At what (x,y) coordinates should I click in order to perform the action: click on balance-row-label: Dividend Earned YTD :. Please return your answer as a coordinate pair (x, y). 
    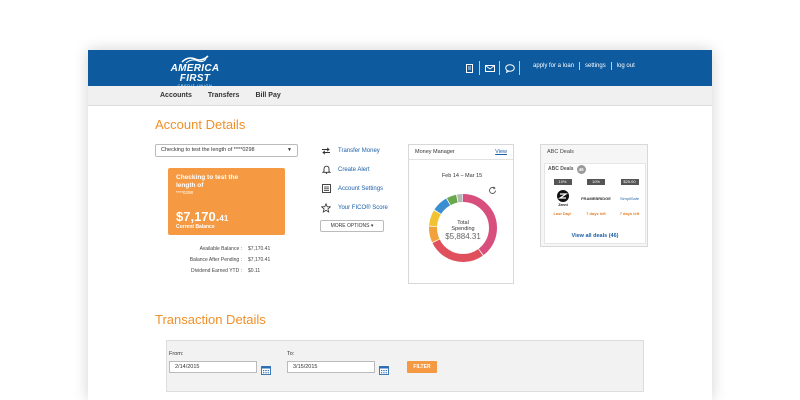
    Looking at the image, I should click on (216, 270).